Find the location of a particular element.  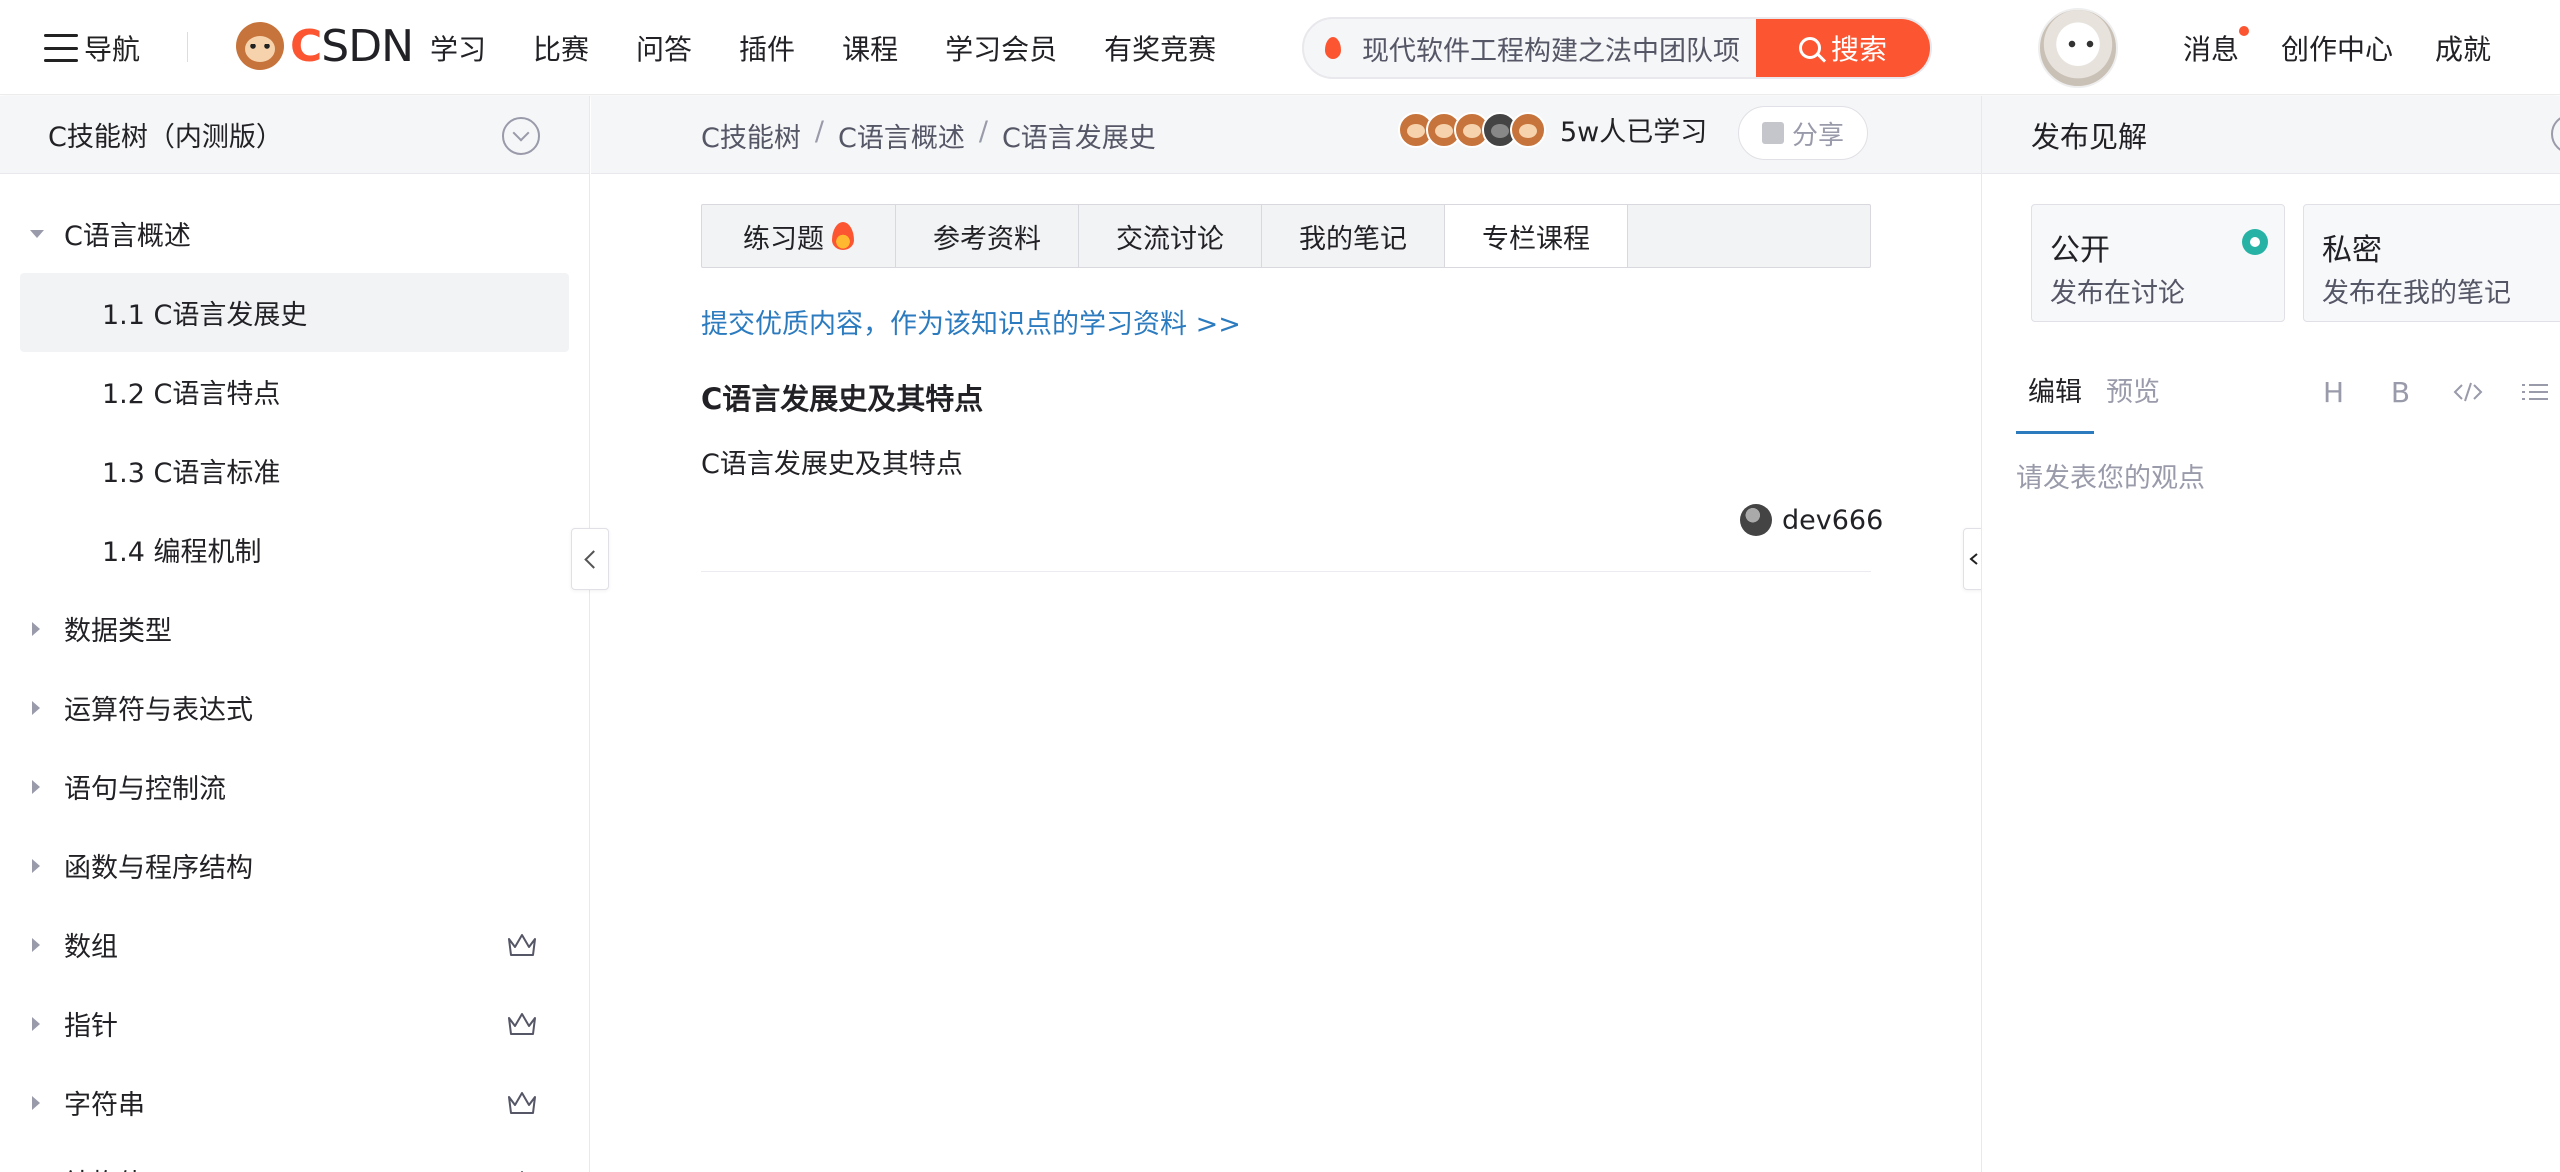

tree-item-control-flow: 语句与控制流 is located at coordinates (294, 786).